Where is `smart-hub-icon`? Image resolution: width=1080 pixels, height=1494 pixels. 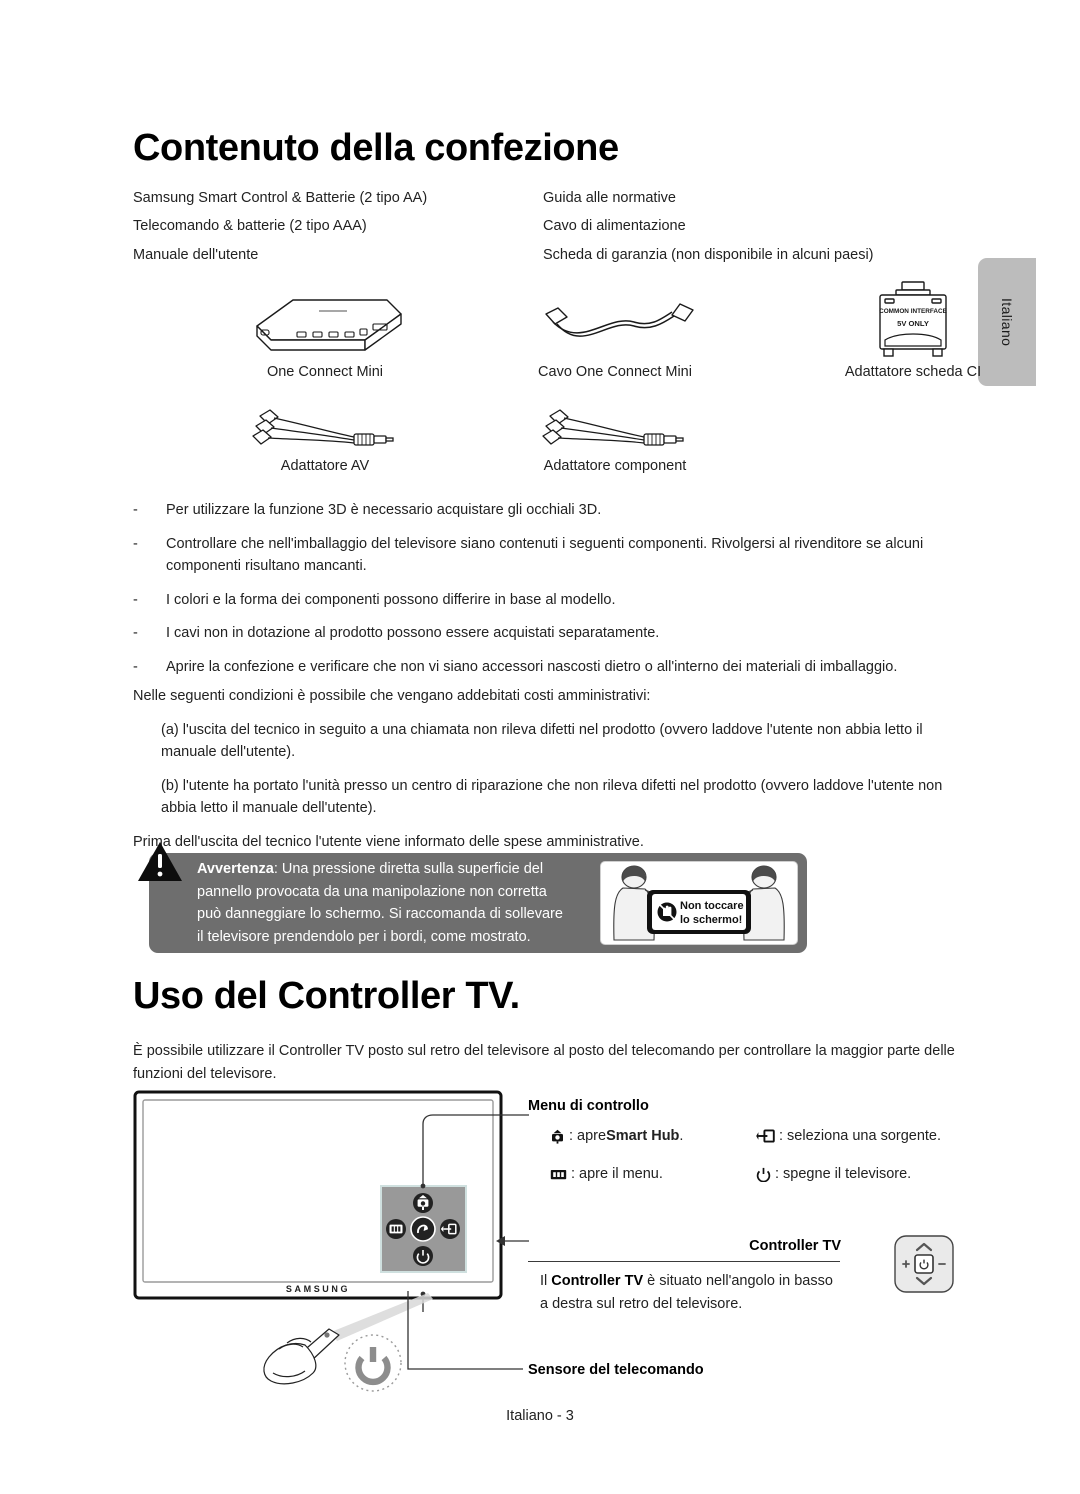
smart-hub-icon is located at coordinates (557, 1136).